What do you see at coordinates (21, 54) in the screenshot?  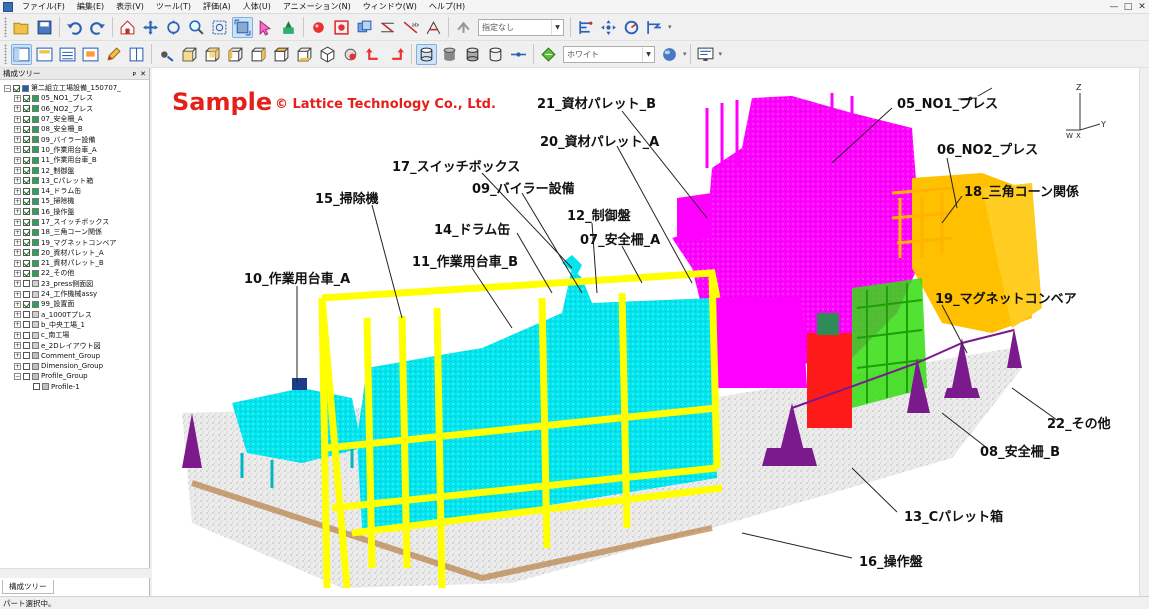 I see `tree-panel-icon` at bounding box center [21, 54].